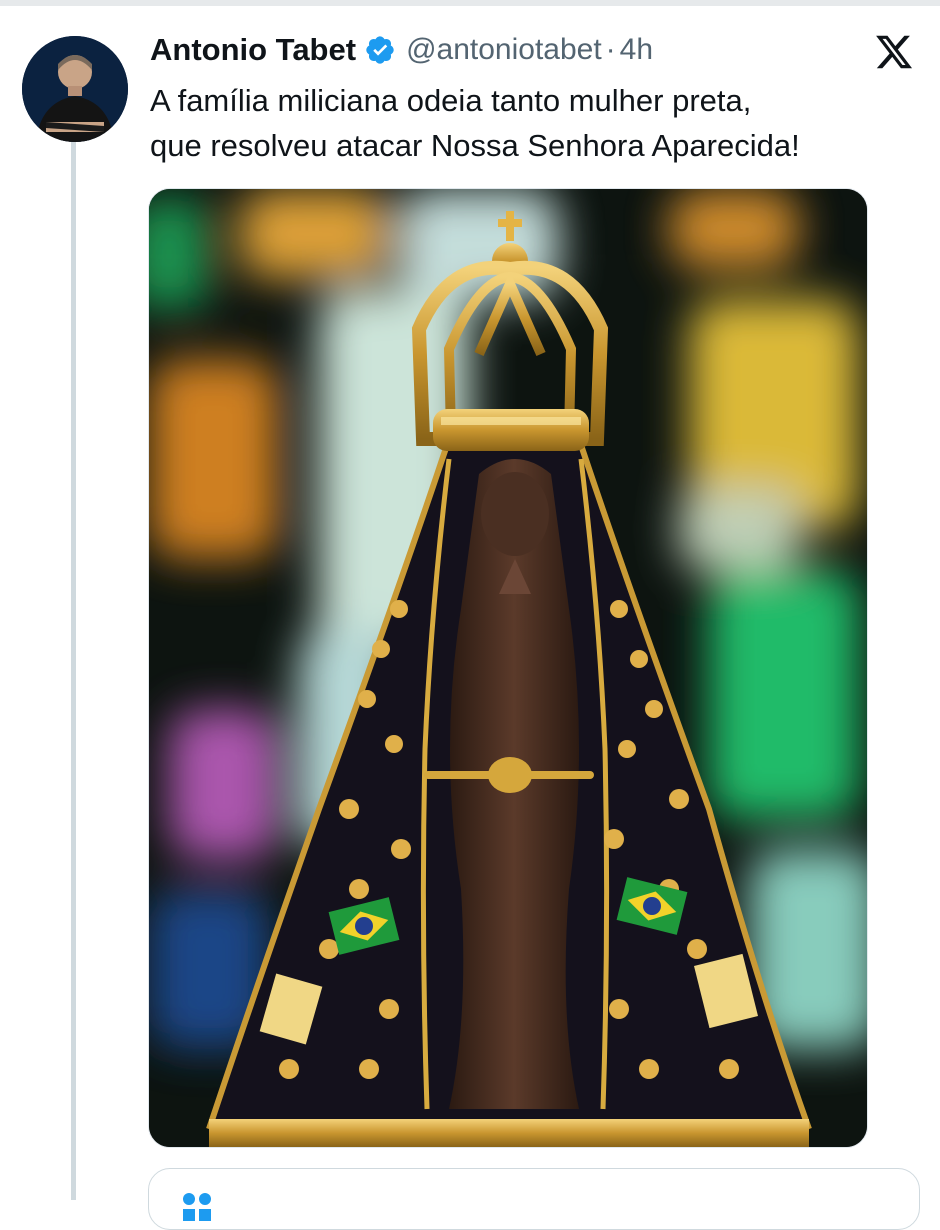 Image resolution: width=940 pixels, height=1230 pixels. I want to click on x-logo-icon, so click(894, 52).